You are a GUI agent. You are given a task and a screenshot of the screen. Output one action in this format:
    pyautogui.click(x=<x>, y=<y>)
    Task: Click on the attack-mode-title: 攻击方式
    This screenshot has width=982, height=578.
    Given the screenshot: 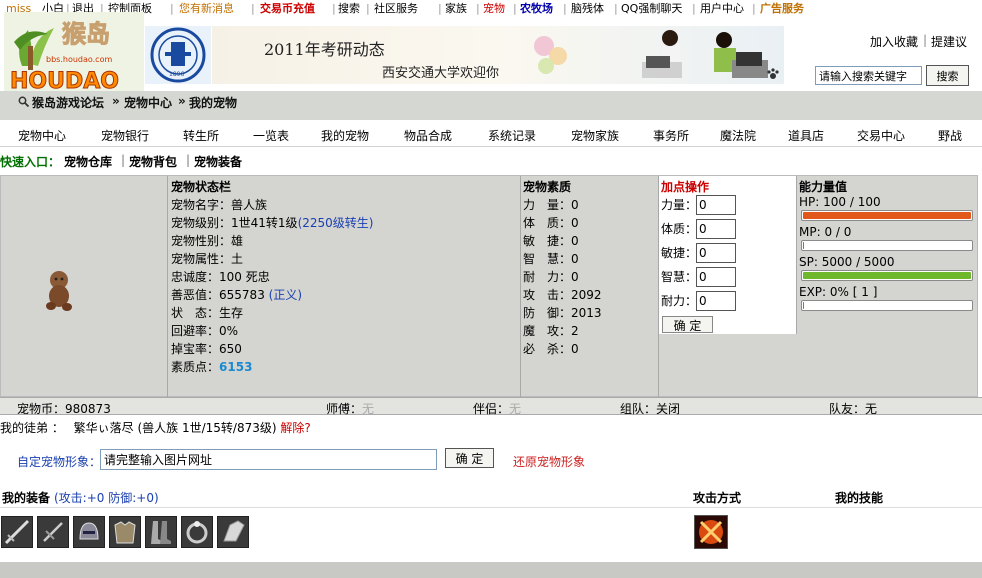 What is the action you would take?
    pyautogui.click(x=717, y=498)
    